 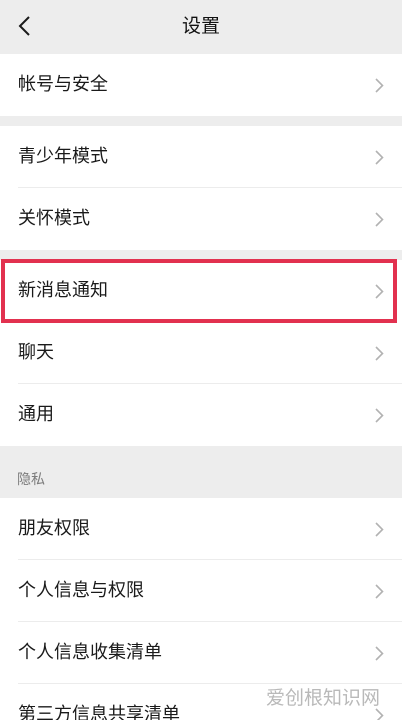 What do you see at coordinates (201, 529) in the screenshot?
I see `settings-item-friend-permissions: 朋友权限` at bounding box center [201, 529].